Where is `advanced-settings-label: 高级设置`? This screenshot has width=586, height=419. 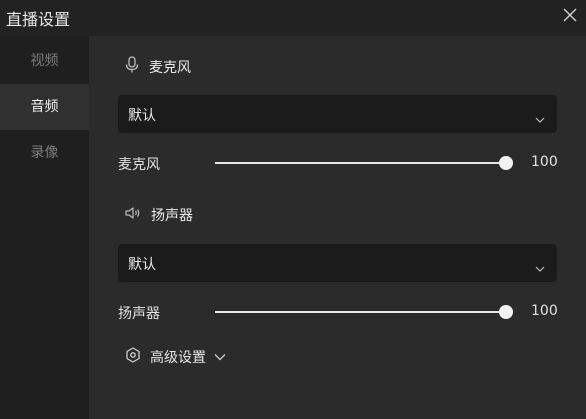
advanced-settings-label: 高级设置 is located at coordinates (178, 358).